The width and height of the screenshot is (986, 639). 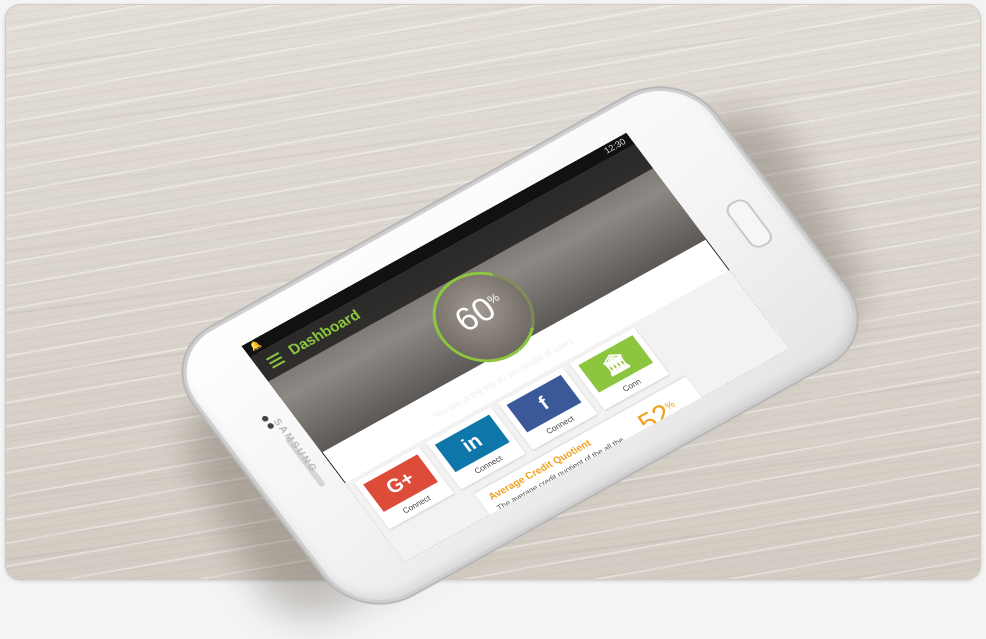 What do you see at coordinates (659, 416) in the screenshot?
I see `average-credit-value: 52%` at bounding box center [659, 416].